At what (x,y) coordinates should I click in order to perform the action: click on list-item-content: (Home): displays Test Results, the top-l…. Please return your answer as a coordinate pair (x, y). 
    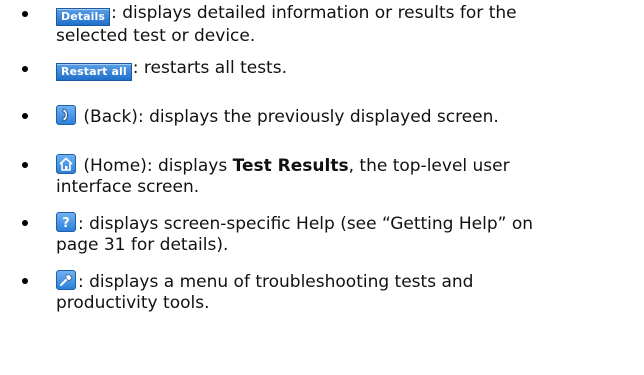
    Looking at the image, I should click on (350, 176).